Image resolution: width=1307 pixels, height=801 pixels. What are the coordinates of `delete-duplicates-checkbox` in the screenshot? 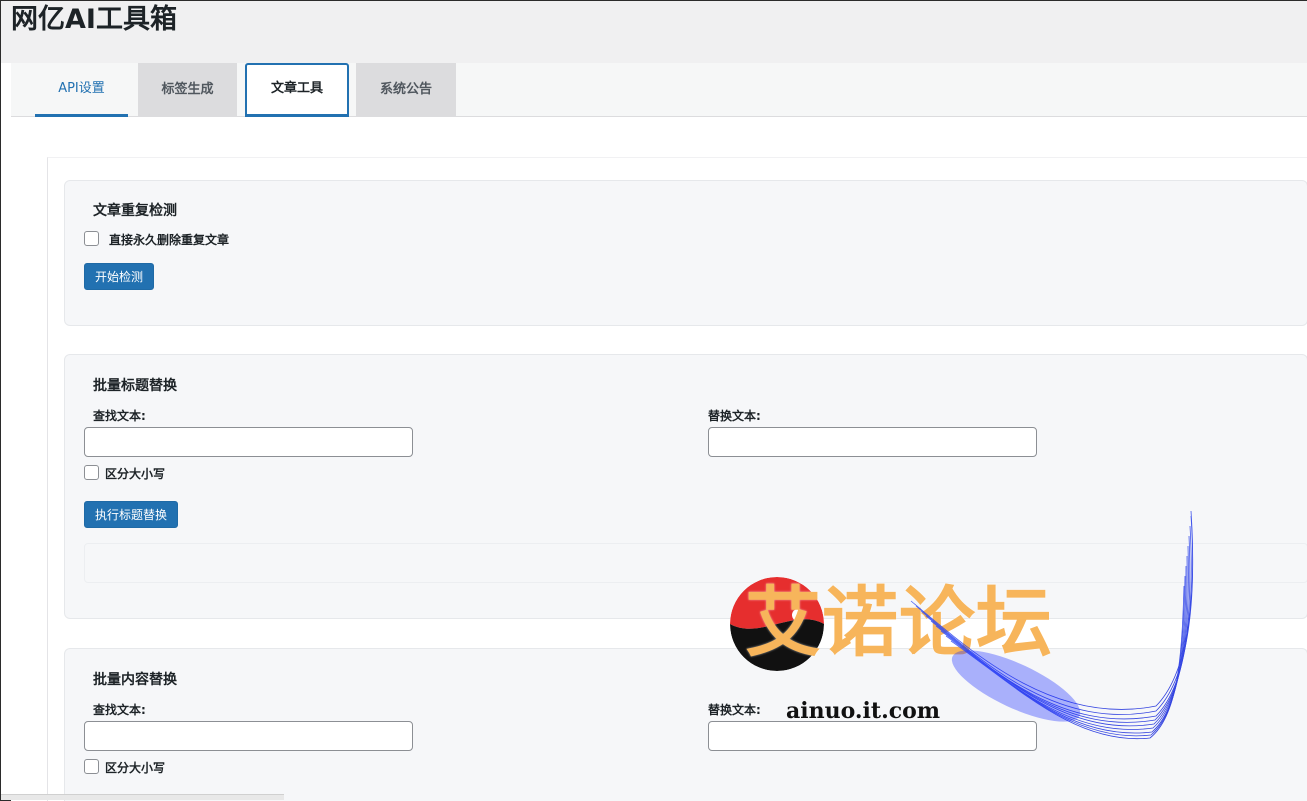 It's located at (91, 238).